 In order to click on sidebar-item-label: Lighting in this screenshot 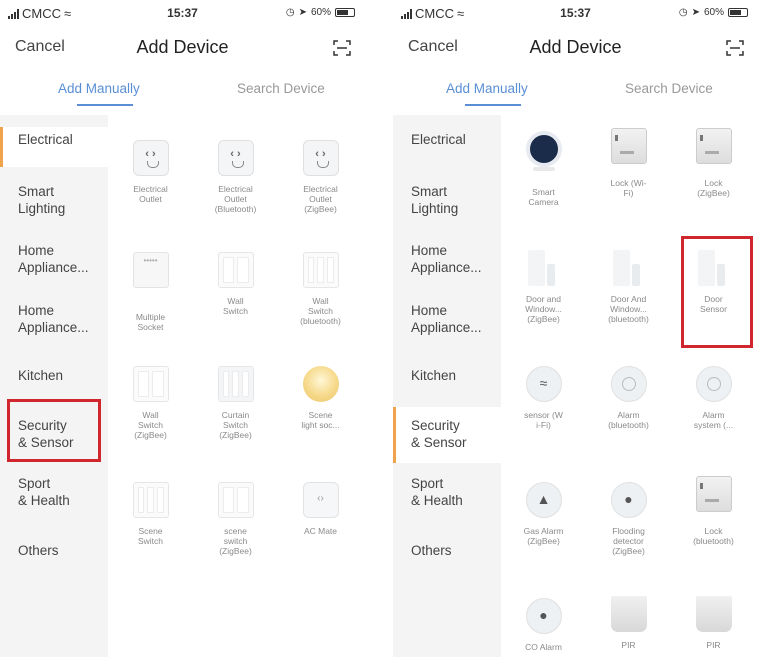, I will do `click(42, 208)`.